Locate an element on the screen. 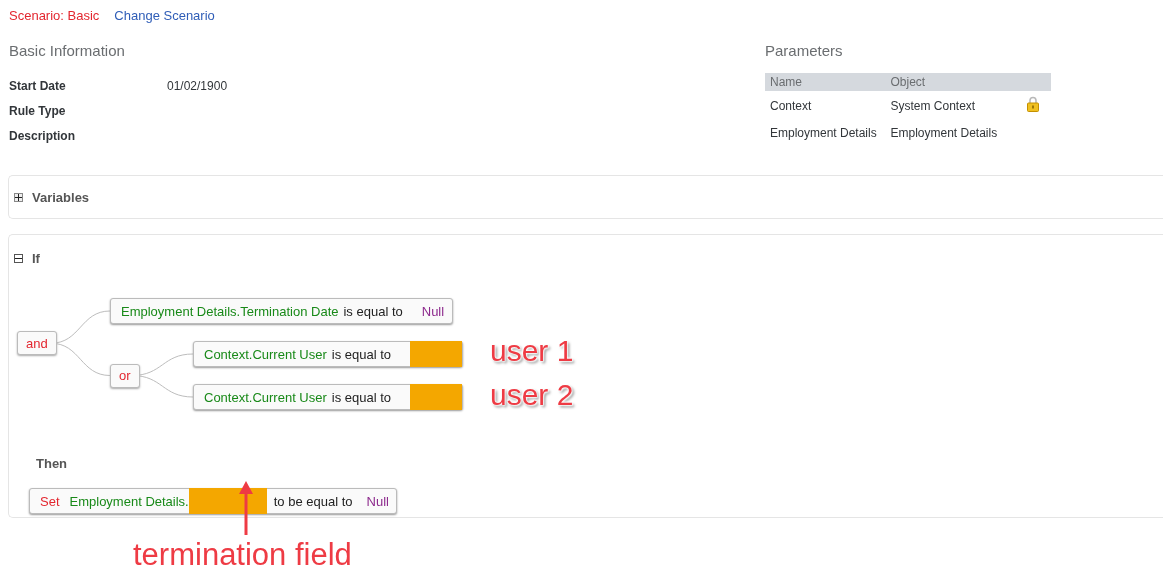 This screenshot has width=1163, height=583. annotation-arrow is located at coordinates (246, 508).